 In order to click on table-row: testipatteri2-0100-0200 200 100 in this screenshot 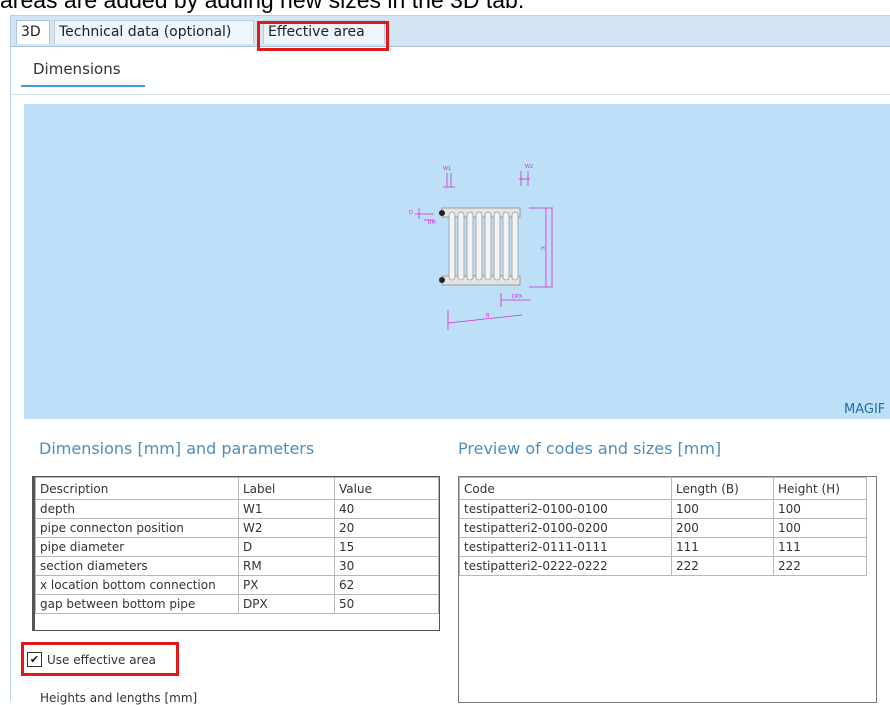, I will do `click(663, 528)`.